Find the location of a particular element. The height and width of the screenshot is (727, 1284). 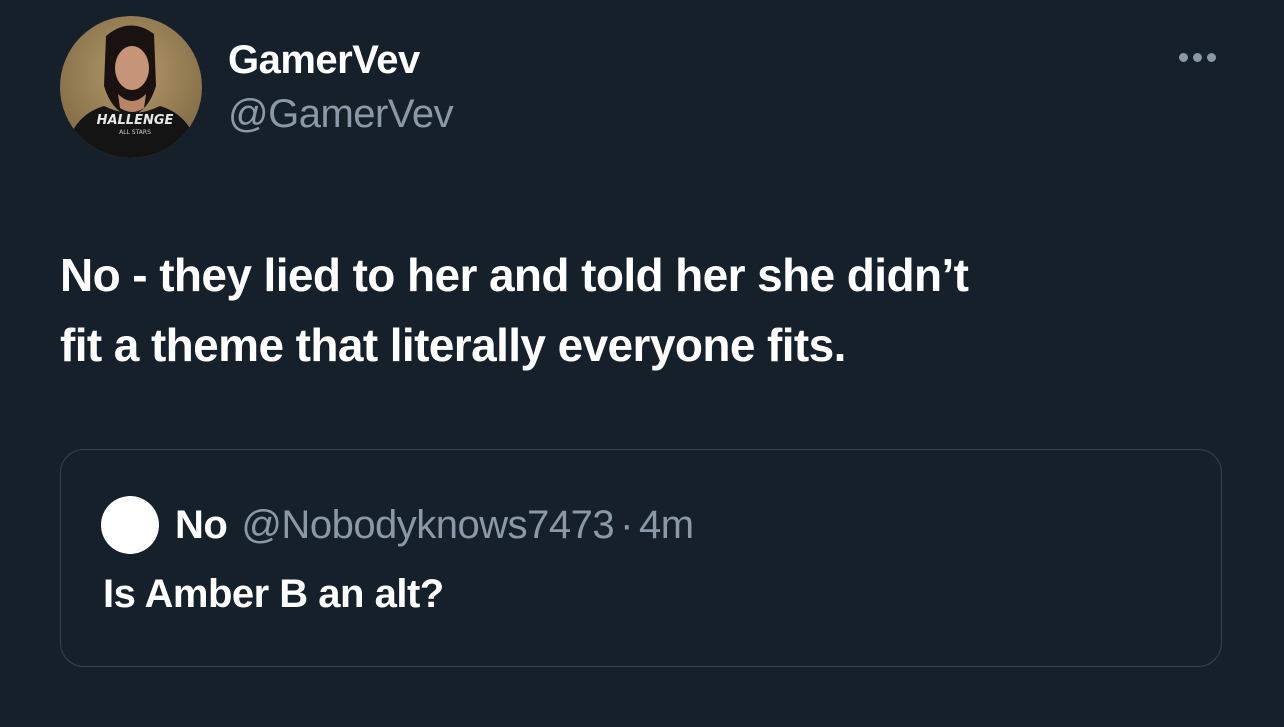

more-options-button is located at coordinates (1197, 57).